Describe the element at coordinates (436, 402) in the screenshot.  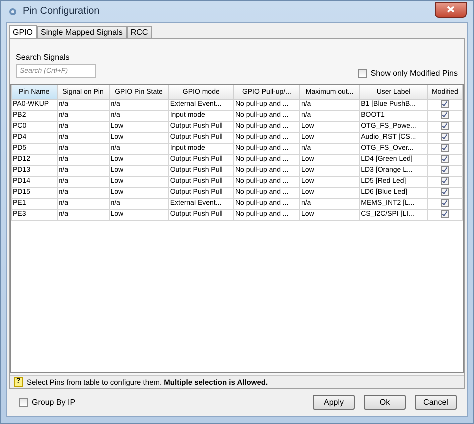
I see `dialog-button: Cancel` at that location.